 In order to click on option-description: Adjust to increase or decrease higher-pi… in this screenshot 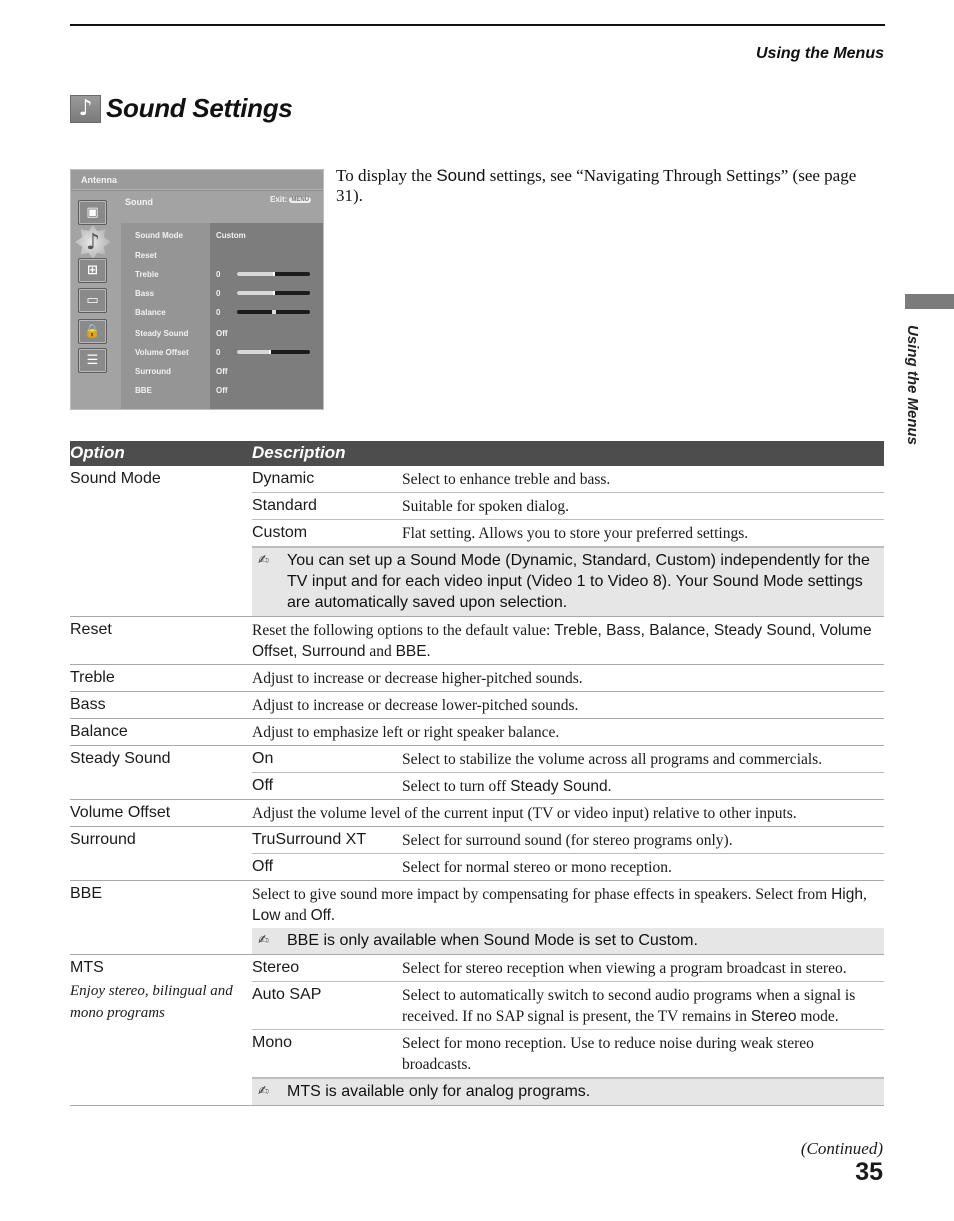, I will do `click(568, 678)`.